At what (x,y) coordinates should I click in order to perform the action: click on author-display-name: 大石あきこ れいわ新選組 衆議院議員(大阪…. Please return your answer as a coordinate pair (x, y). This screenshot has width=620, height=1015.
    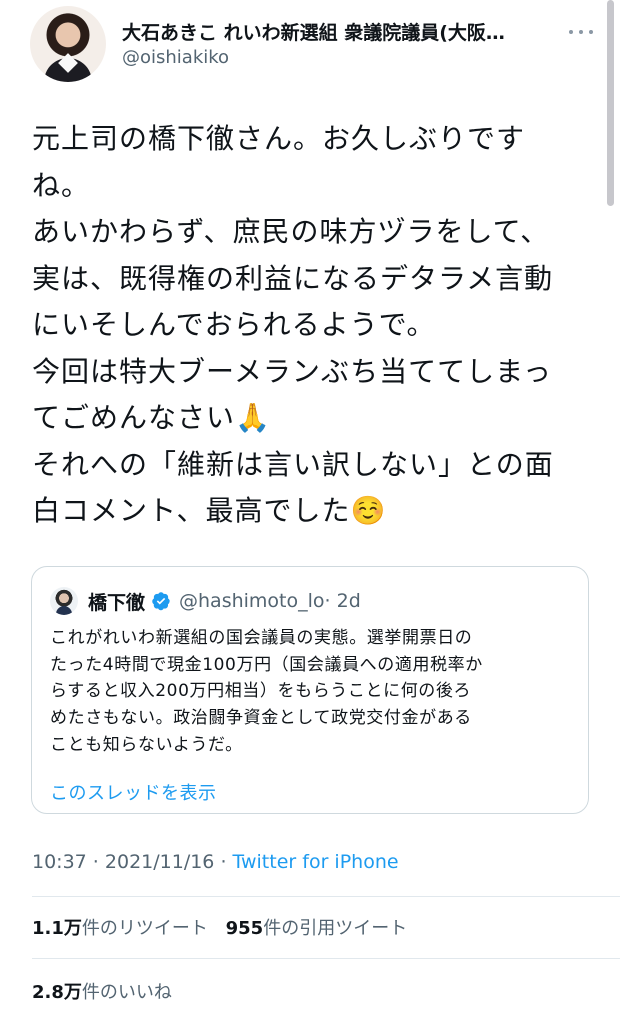
    Looking at the image, I should click on (332, 31).